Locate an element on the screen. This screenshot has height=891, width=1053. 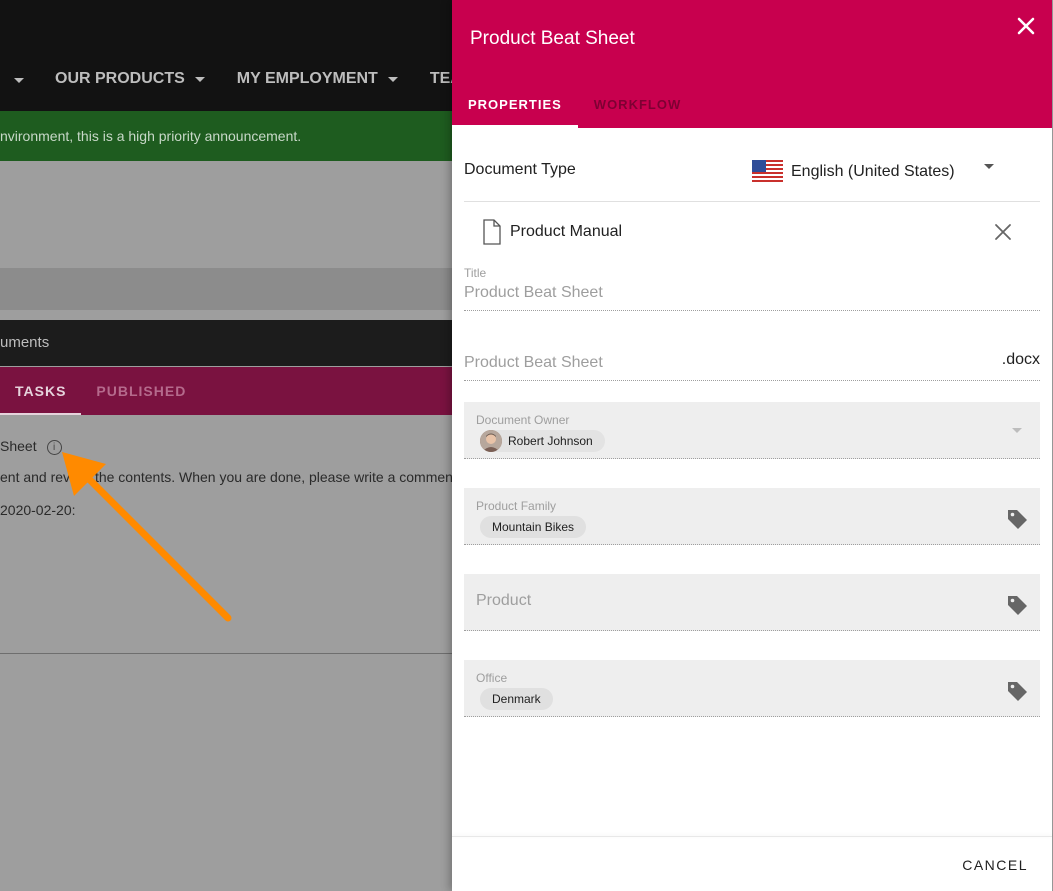
owner-chip: Robert Johnson is located at coordinates (542, 441).